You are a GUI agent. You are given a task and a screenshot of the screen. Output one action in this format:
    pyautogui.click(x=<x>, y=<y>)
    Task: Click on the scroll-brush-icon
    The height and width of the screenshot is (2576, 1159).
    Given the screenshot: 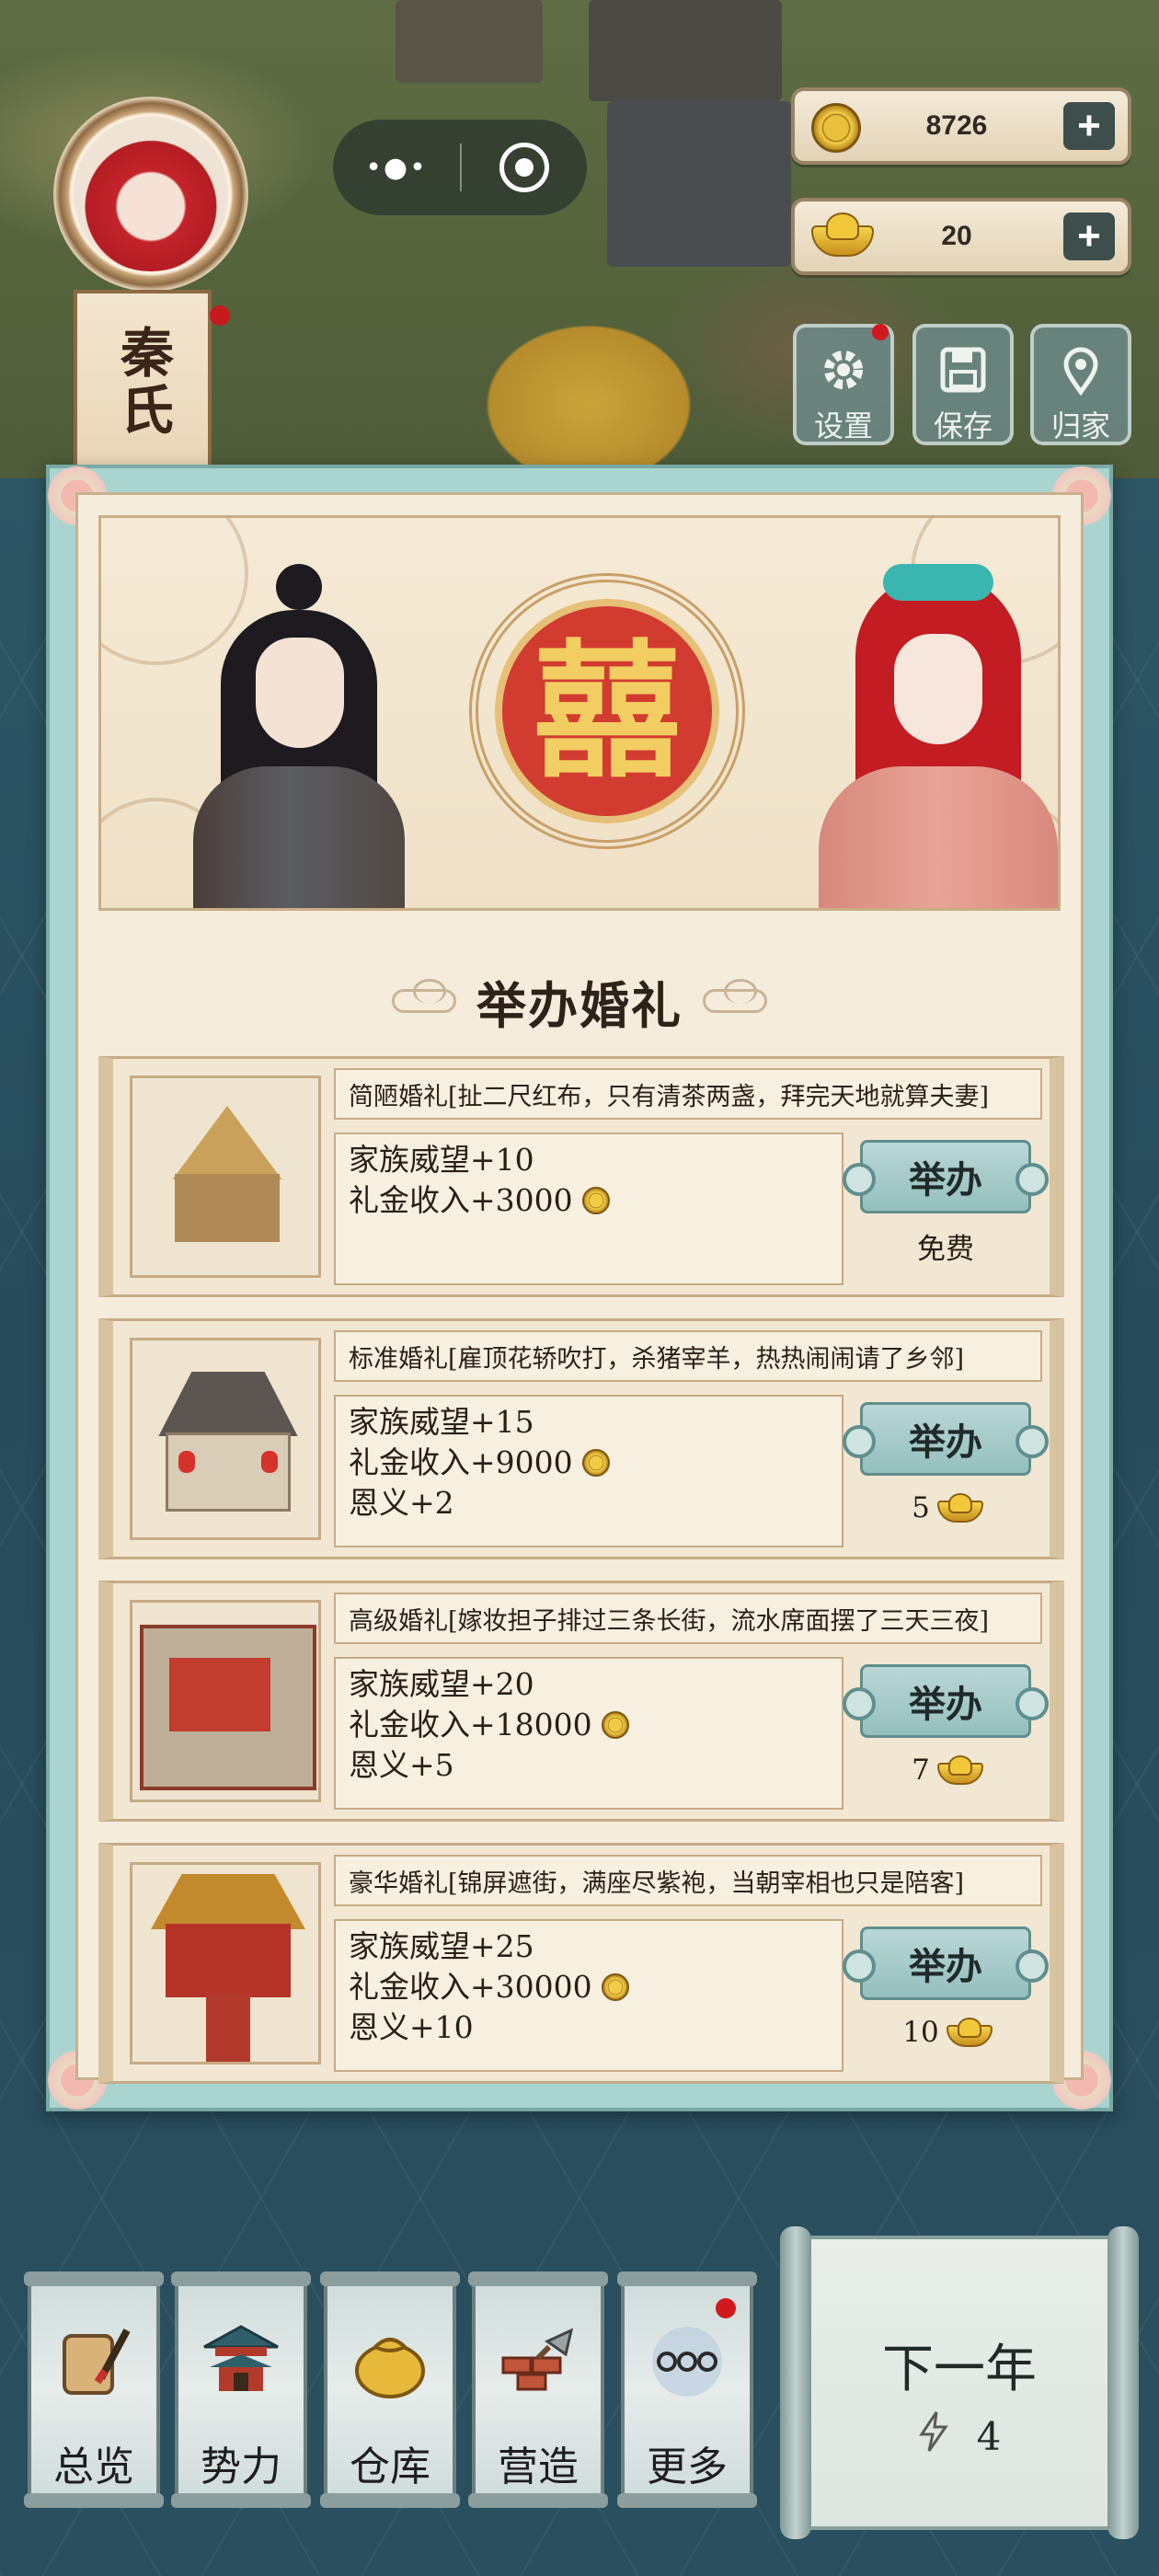 What is the action you would take?
    pyautogui.click(x=94, y=2360)
    